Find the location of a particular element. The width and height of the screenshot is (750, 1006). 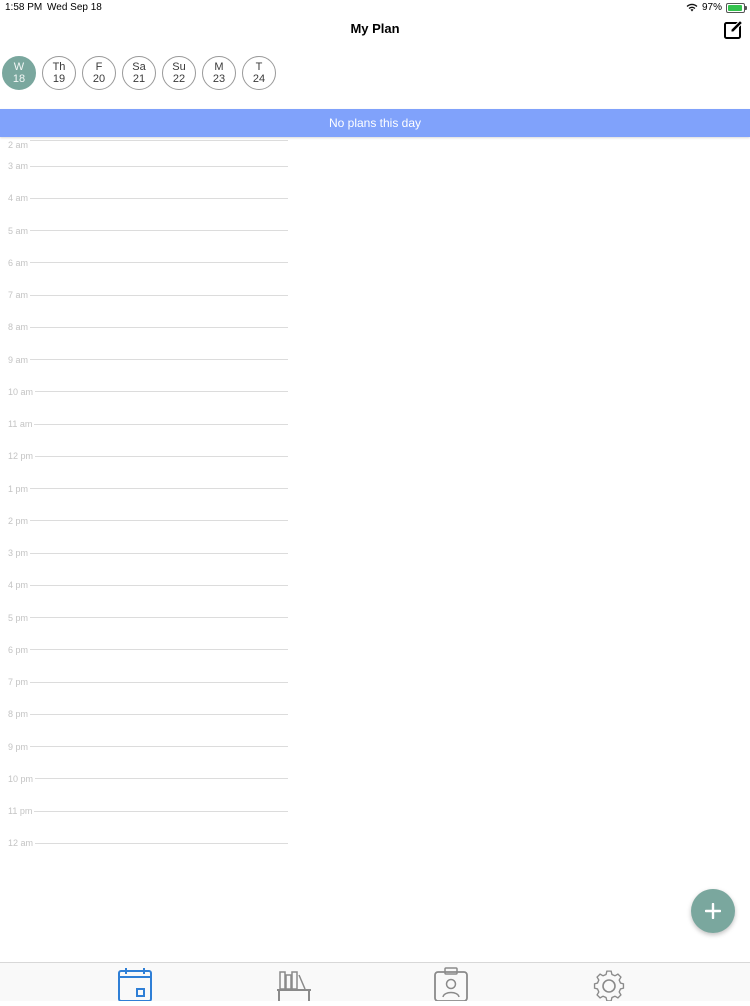

tab-bar is located at coordinates (375, 982).